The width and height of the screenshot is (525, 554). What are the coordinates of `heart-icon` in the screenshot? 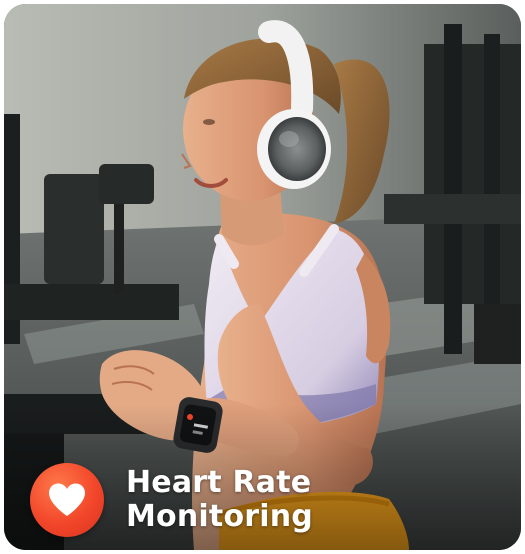 It's located at (67, 499).